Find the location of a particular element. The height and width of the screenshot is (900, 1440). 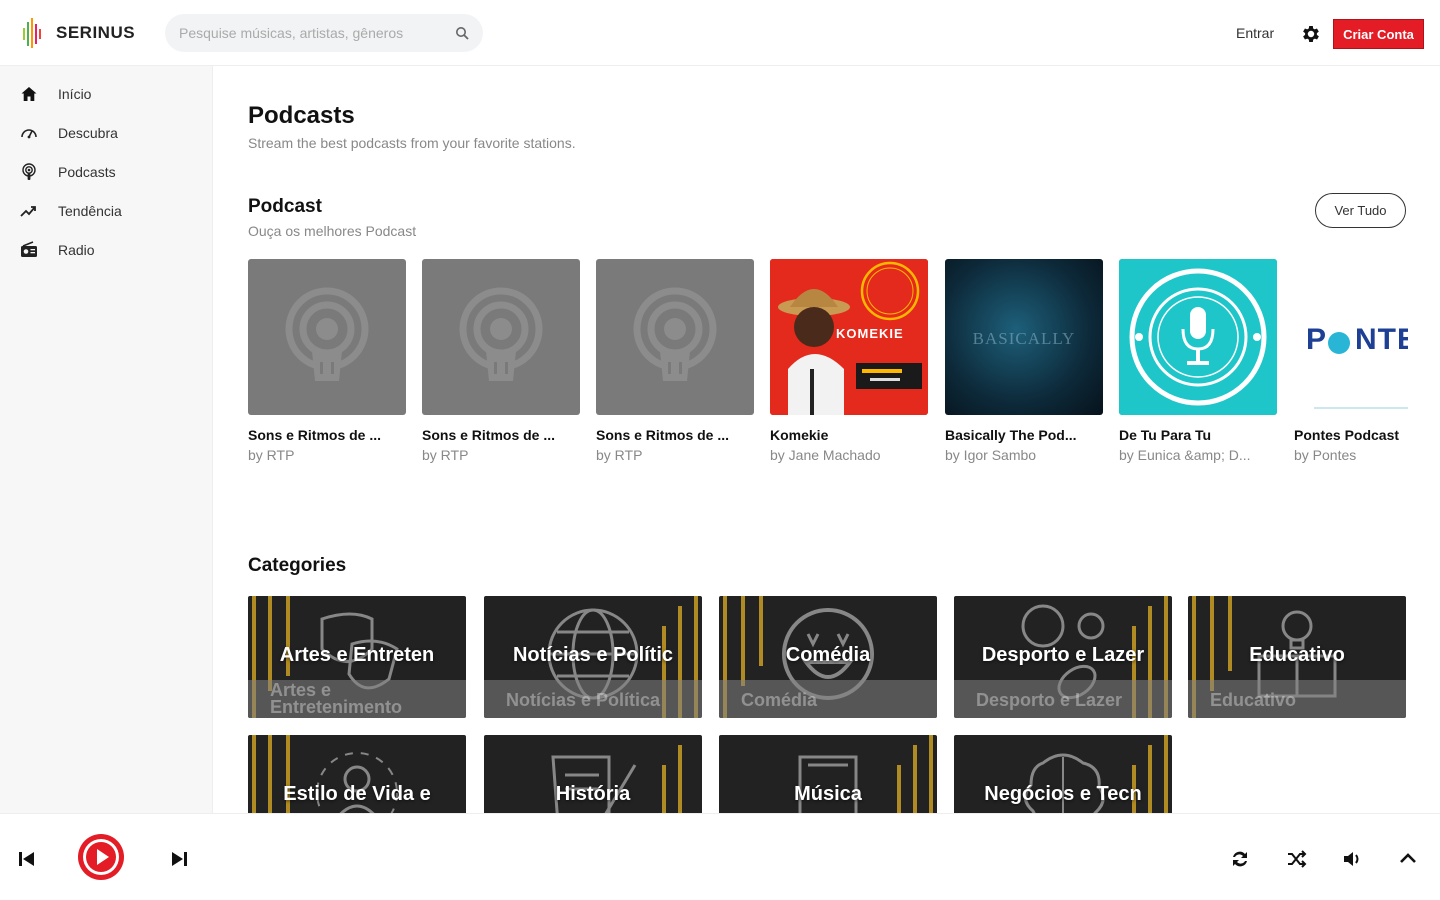

podcast-cover-komekie: KOMEKIE is located at coordinates (849, 337).